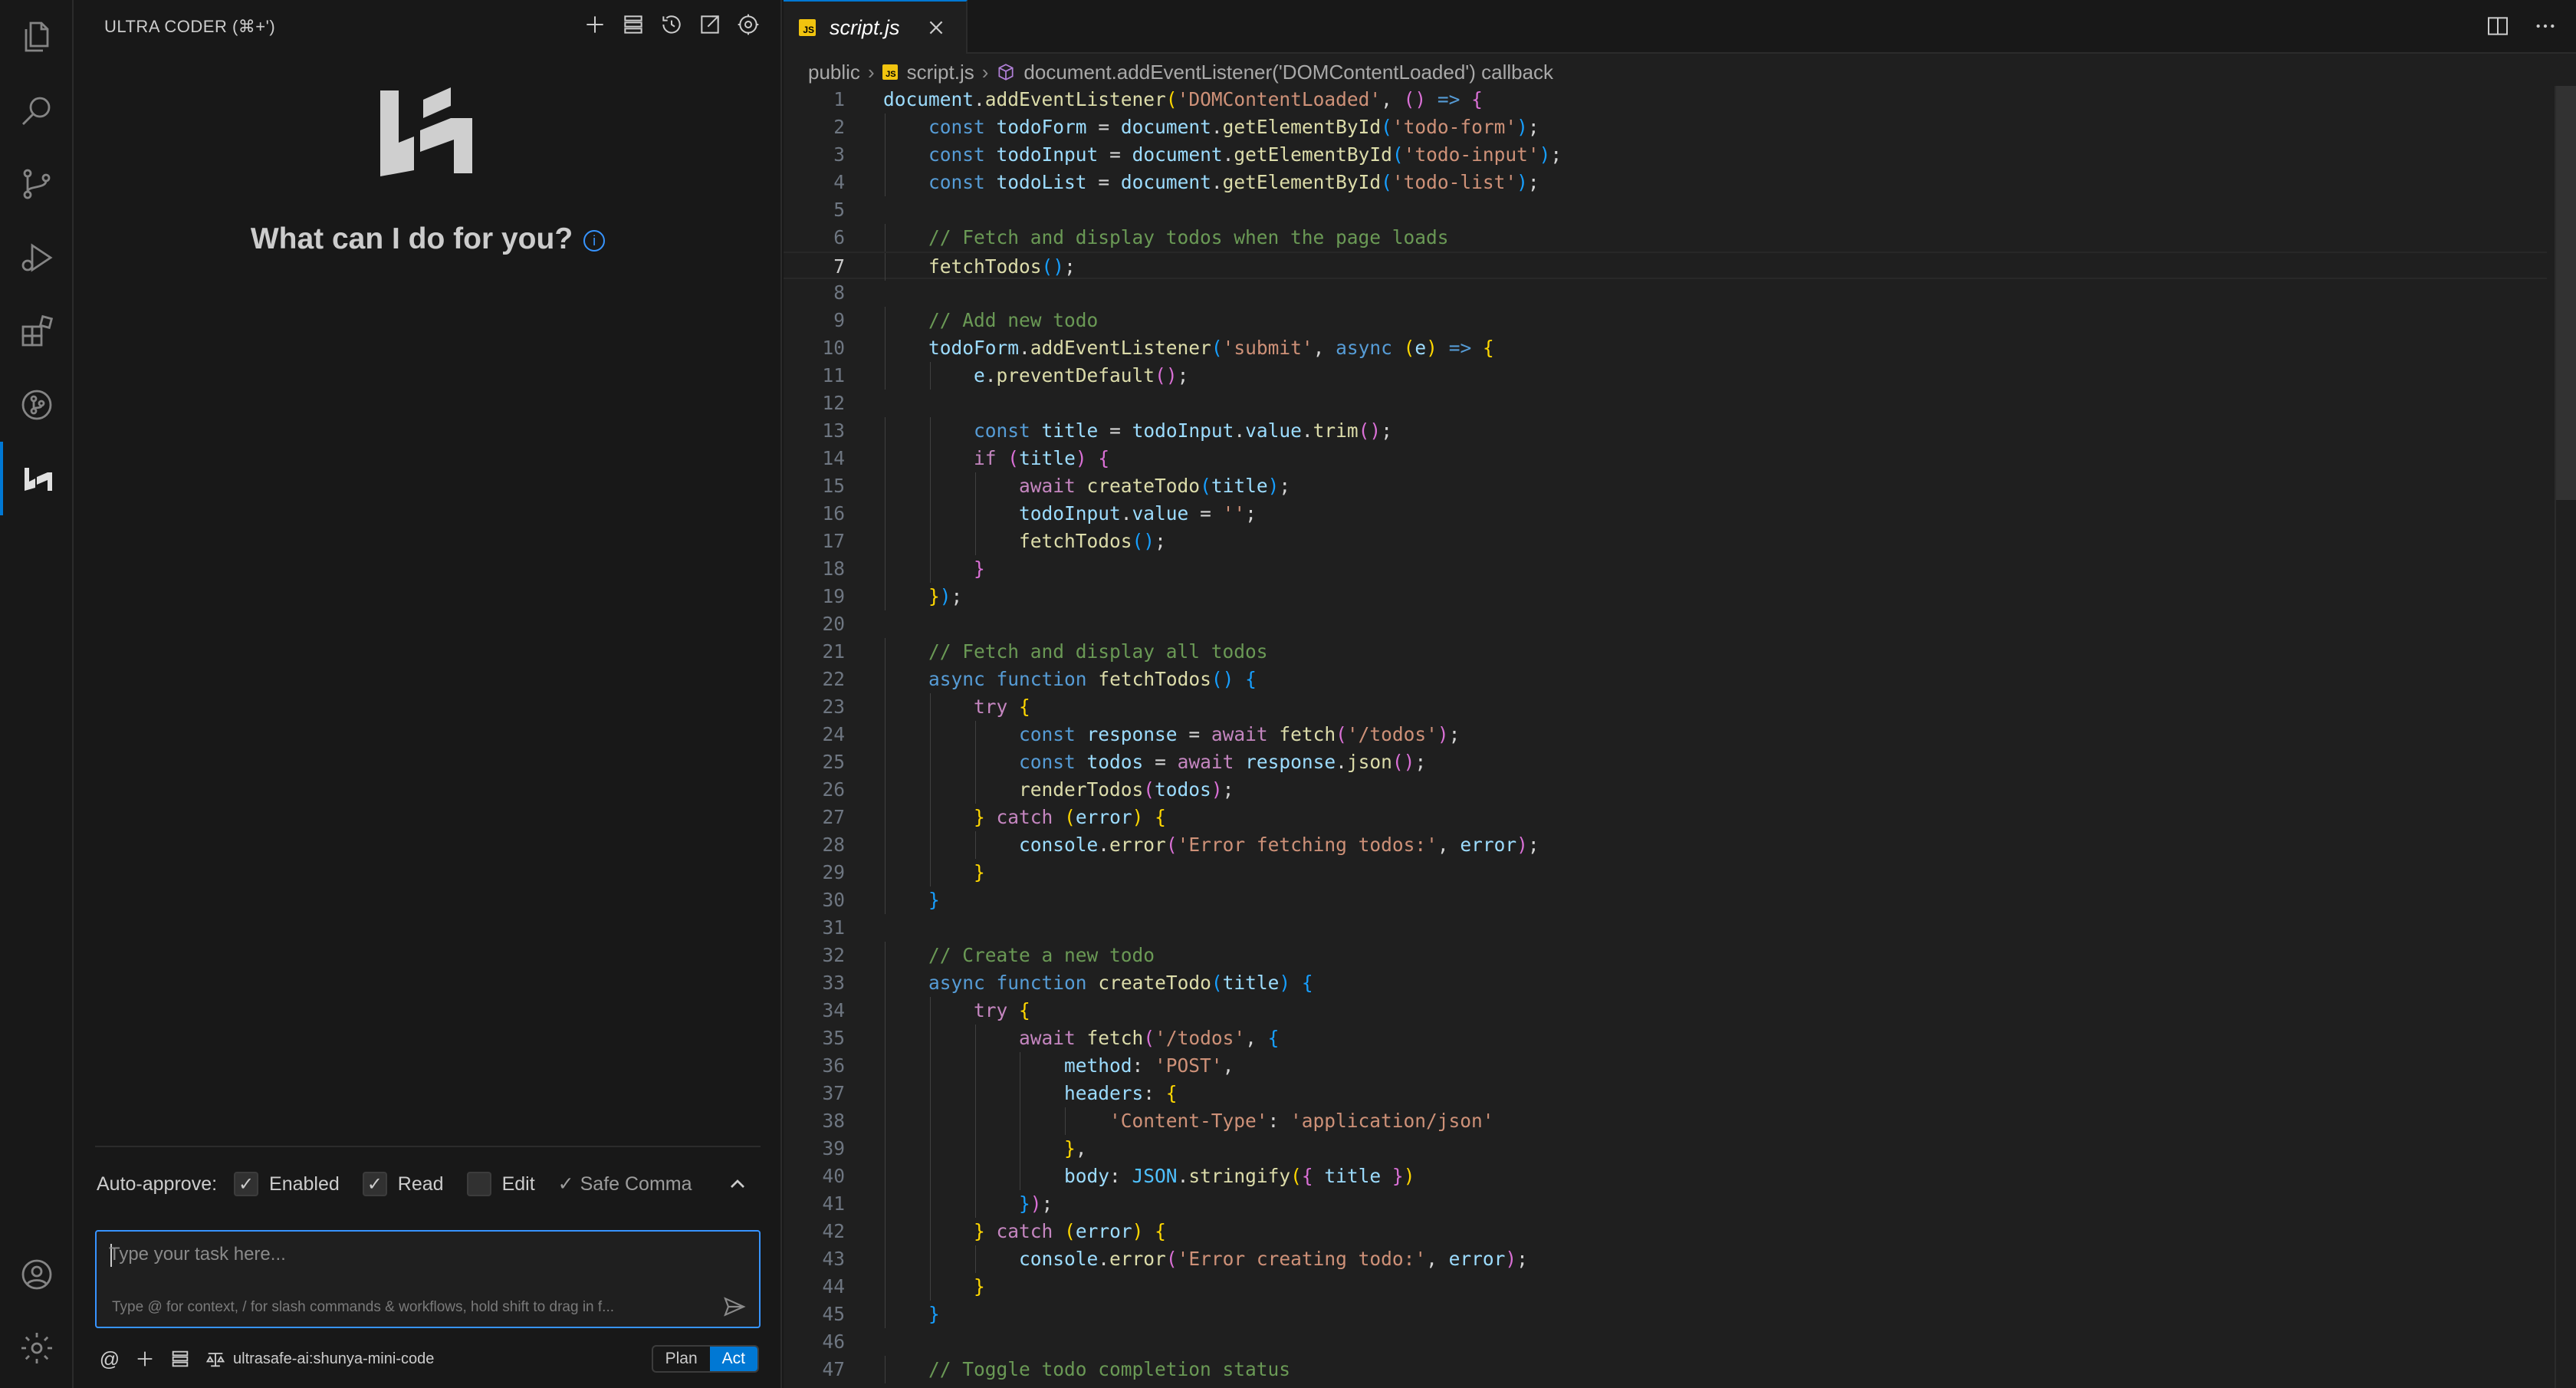 This screenshot has height=1388, width=2576. I want to click on code-line: 31, so click(1665, 928).